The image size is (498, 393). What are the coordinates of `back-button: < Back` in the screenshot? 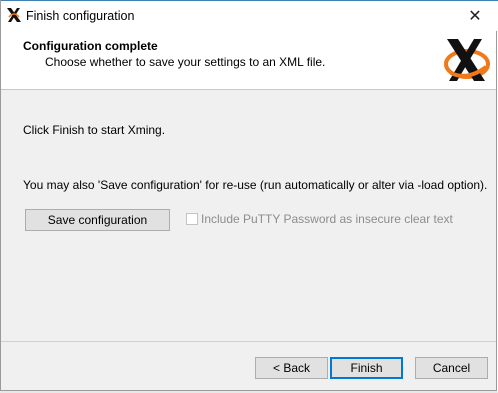 It's located at (291, 368).